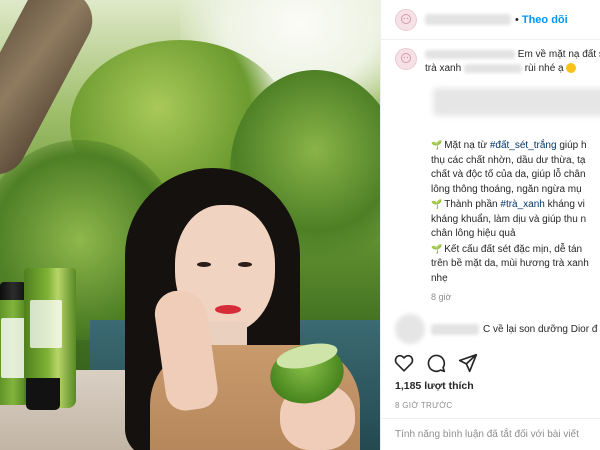 The image size is (600, 450). Describe the element at coordinates (472, 204) in the screenshot. I see `body-text: Thành phần` at that location.